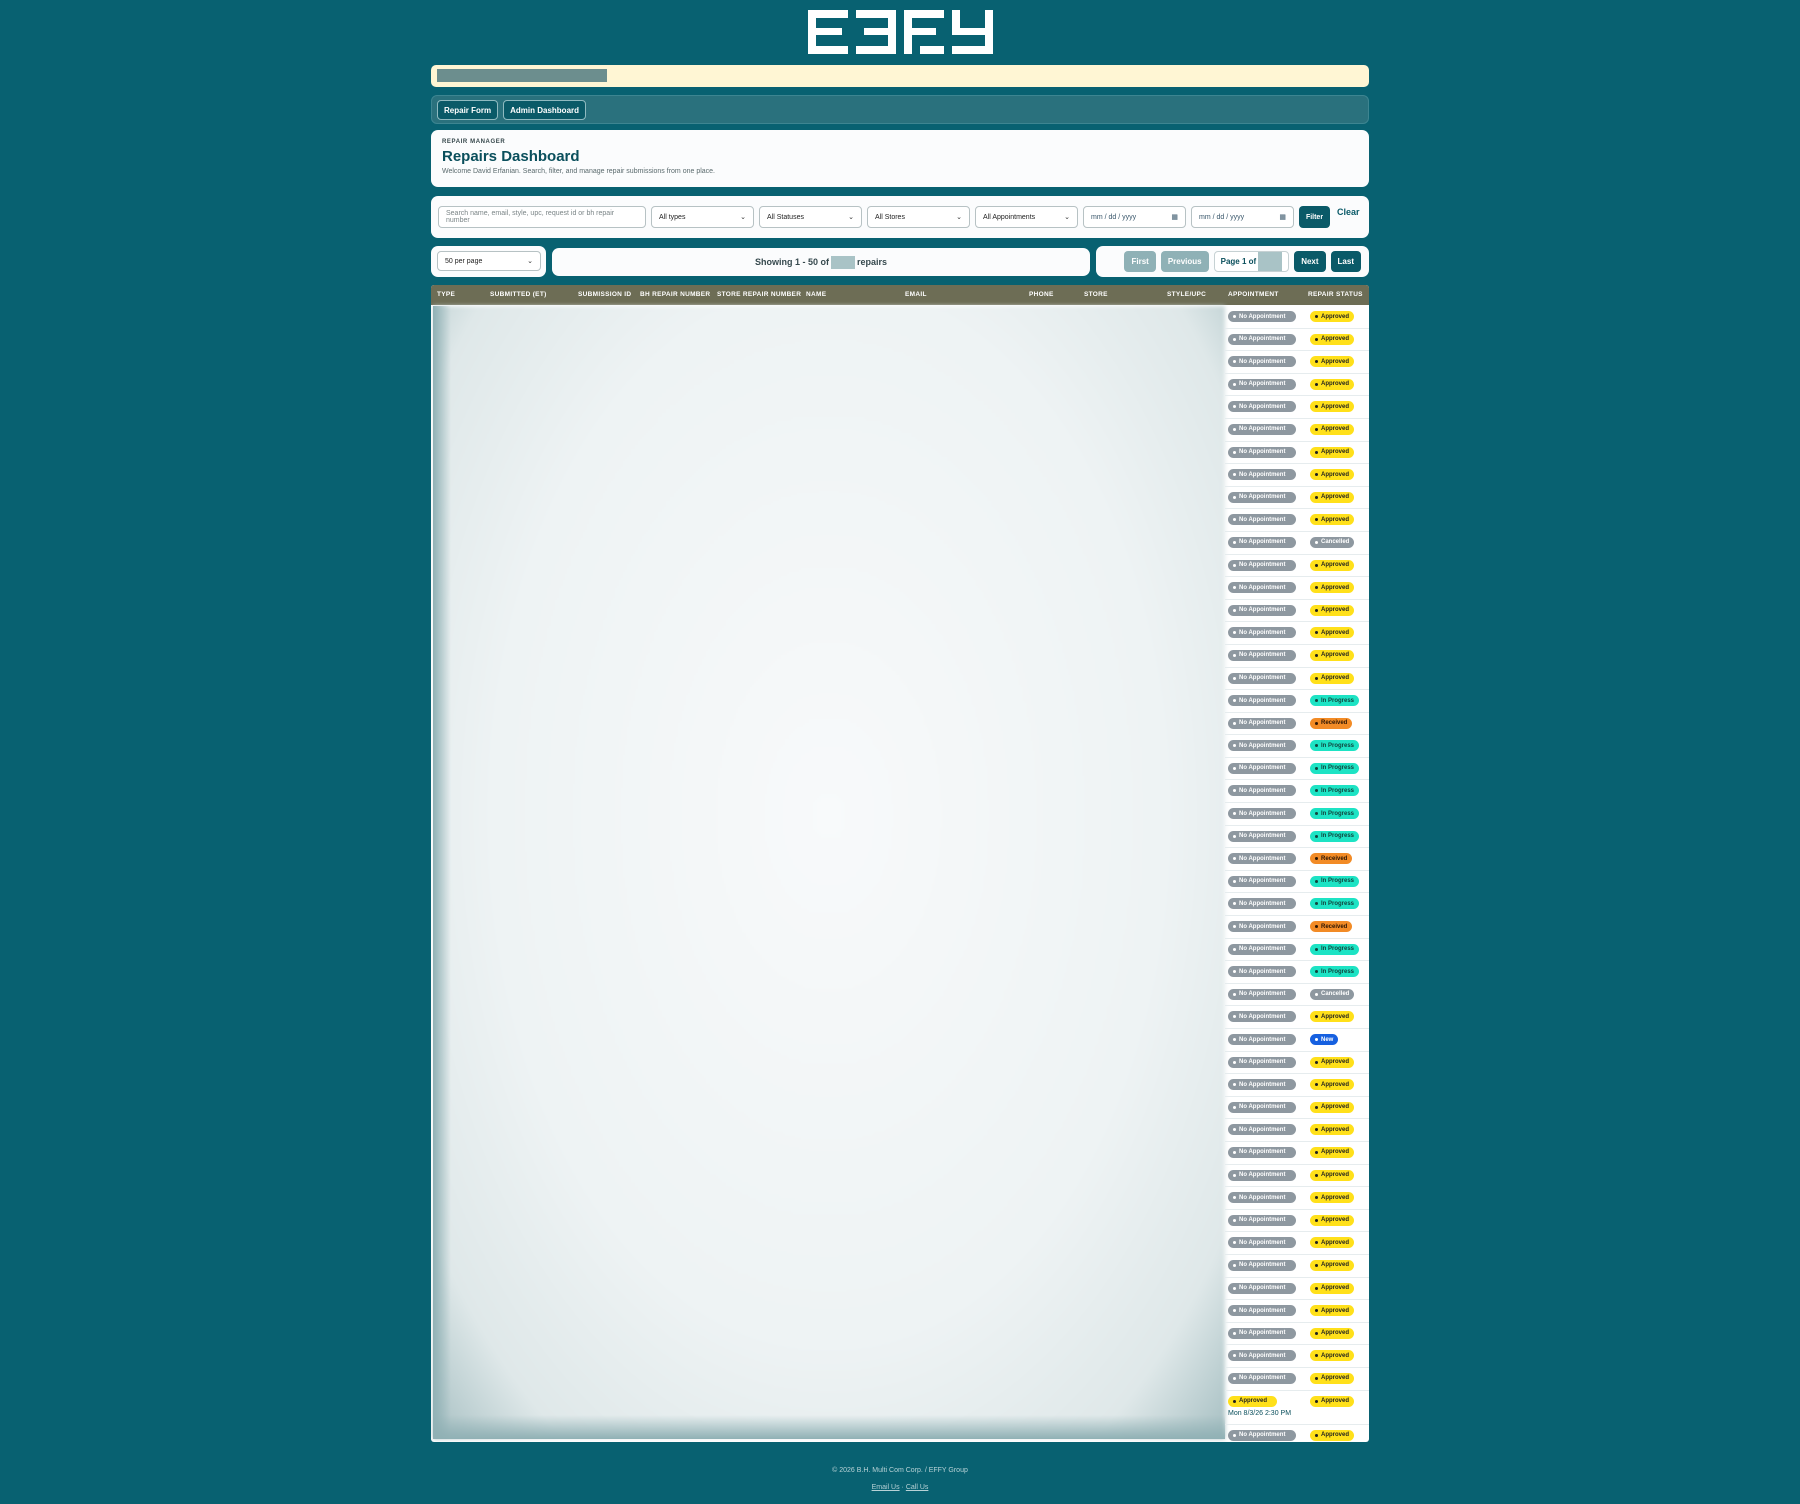 This screenshot has width=1800, height=1504. What do you see at coordinates (446, 294) in the screenshot?
I see `column-header: TYPE` at bounding box center [446, 294].